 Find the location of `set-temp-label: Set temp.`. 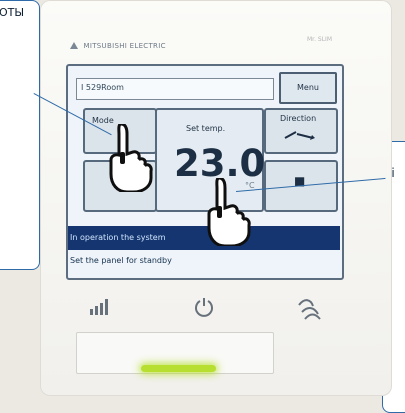

set-temp-label: Set temp. is located at coordinates (206, 128).